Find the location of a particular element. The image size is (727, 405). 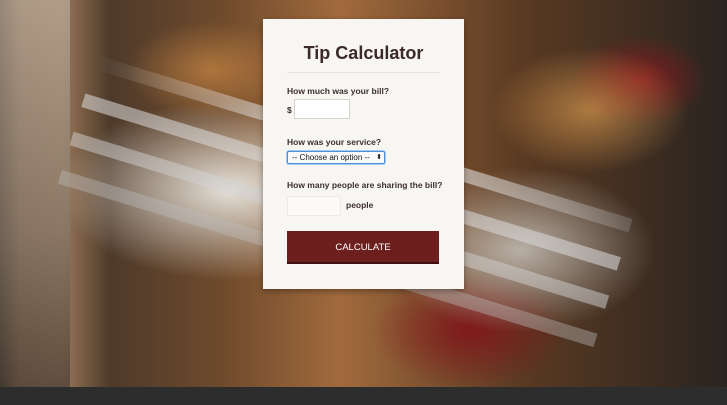

bill-amount-input is located at coordinates (322, 109).